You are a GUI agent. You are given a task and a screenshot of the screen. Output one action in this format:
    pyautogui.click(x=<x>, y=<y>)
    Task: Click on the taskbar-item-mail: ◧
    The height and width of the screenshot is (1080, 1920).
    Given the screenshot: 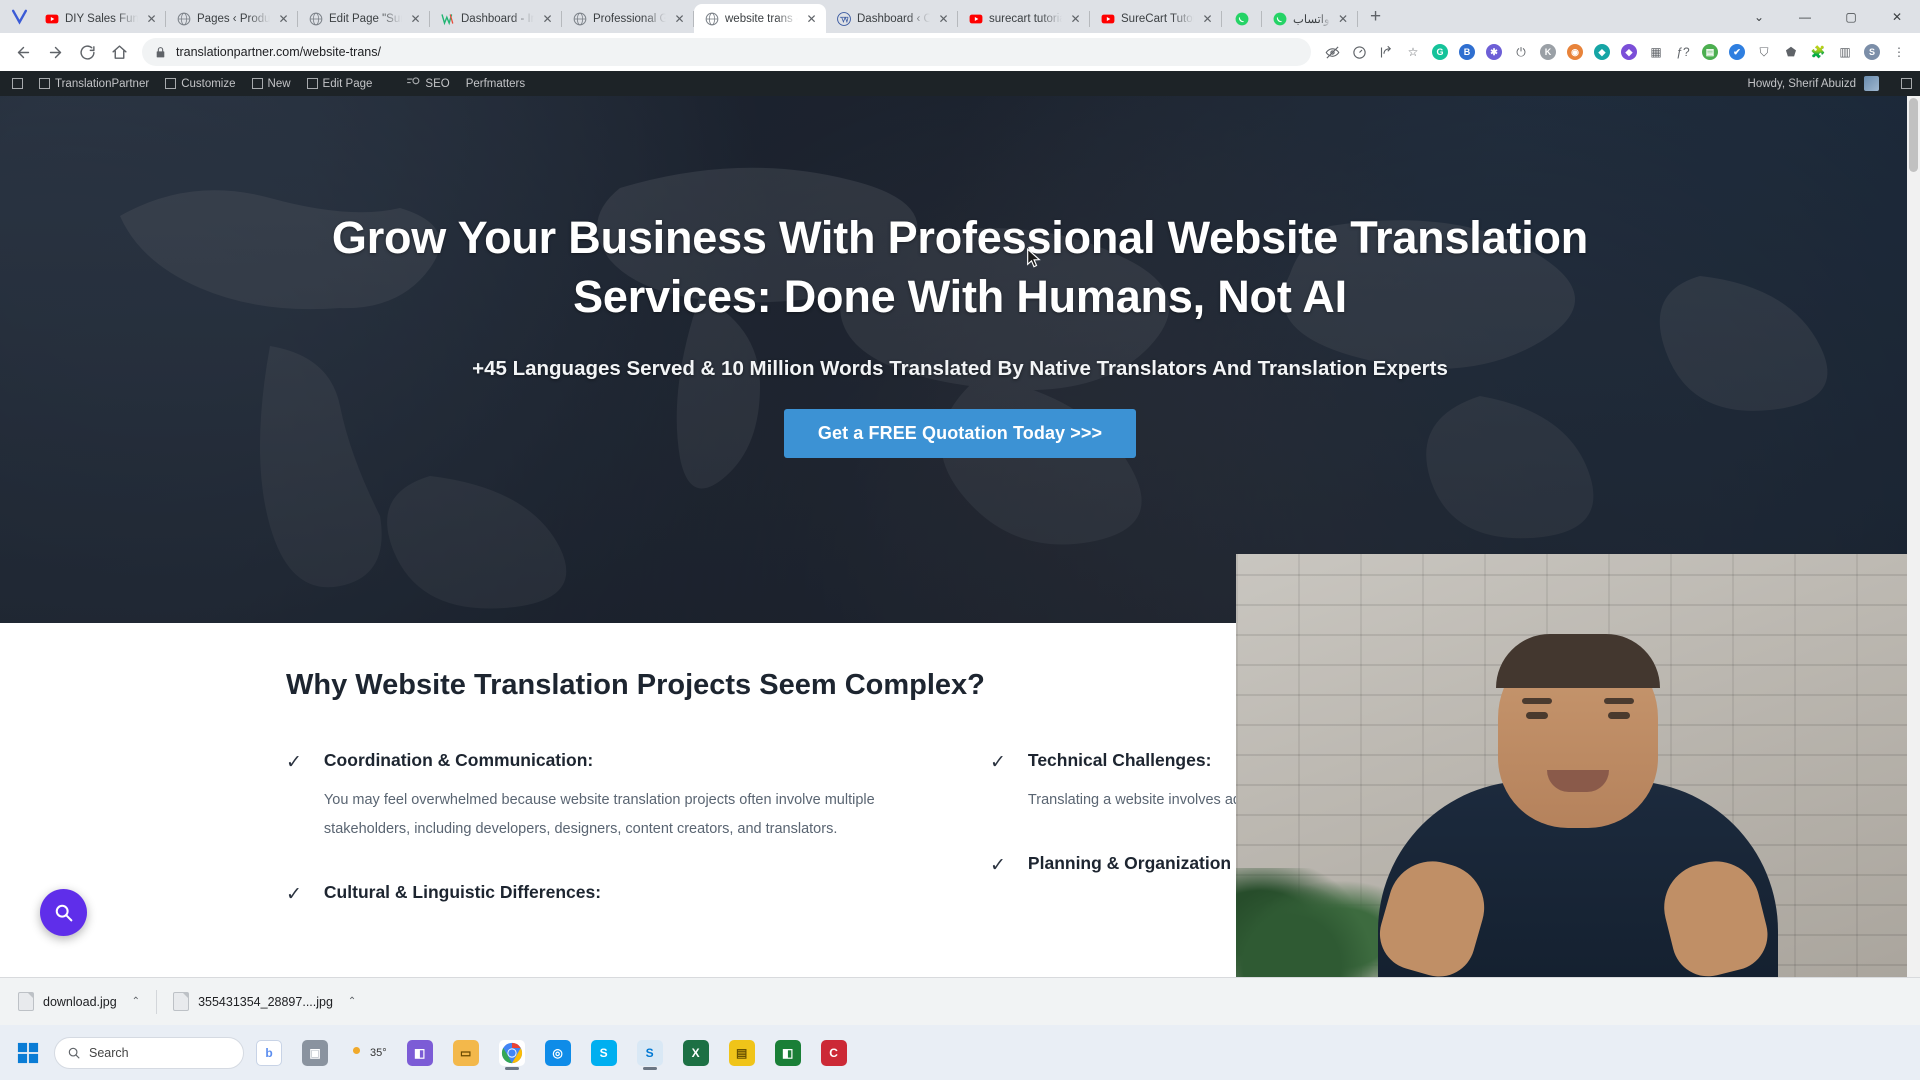 What is the action you would take?
    pyautogui.click(x=420, y=1053)
    